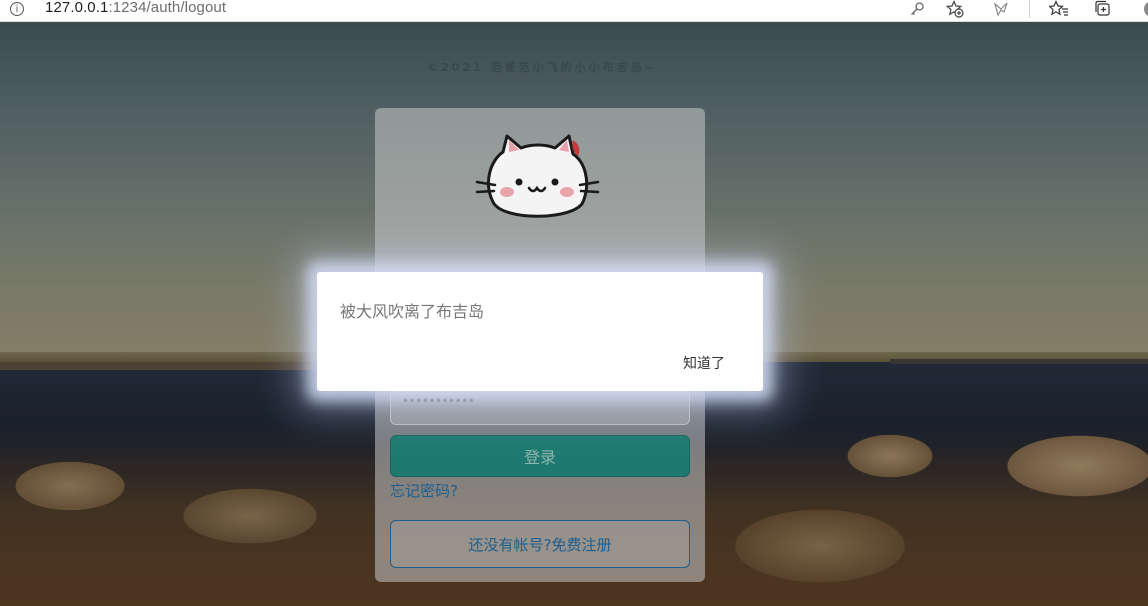 The image size is (1148, 606). Describe the element at coordinates (412, 311) in the screenshot. I see `dialog-message: 被大风吹离了布吉岛` at that location.